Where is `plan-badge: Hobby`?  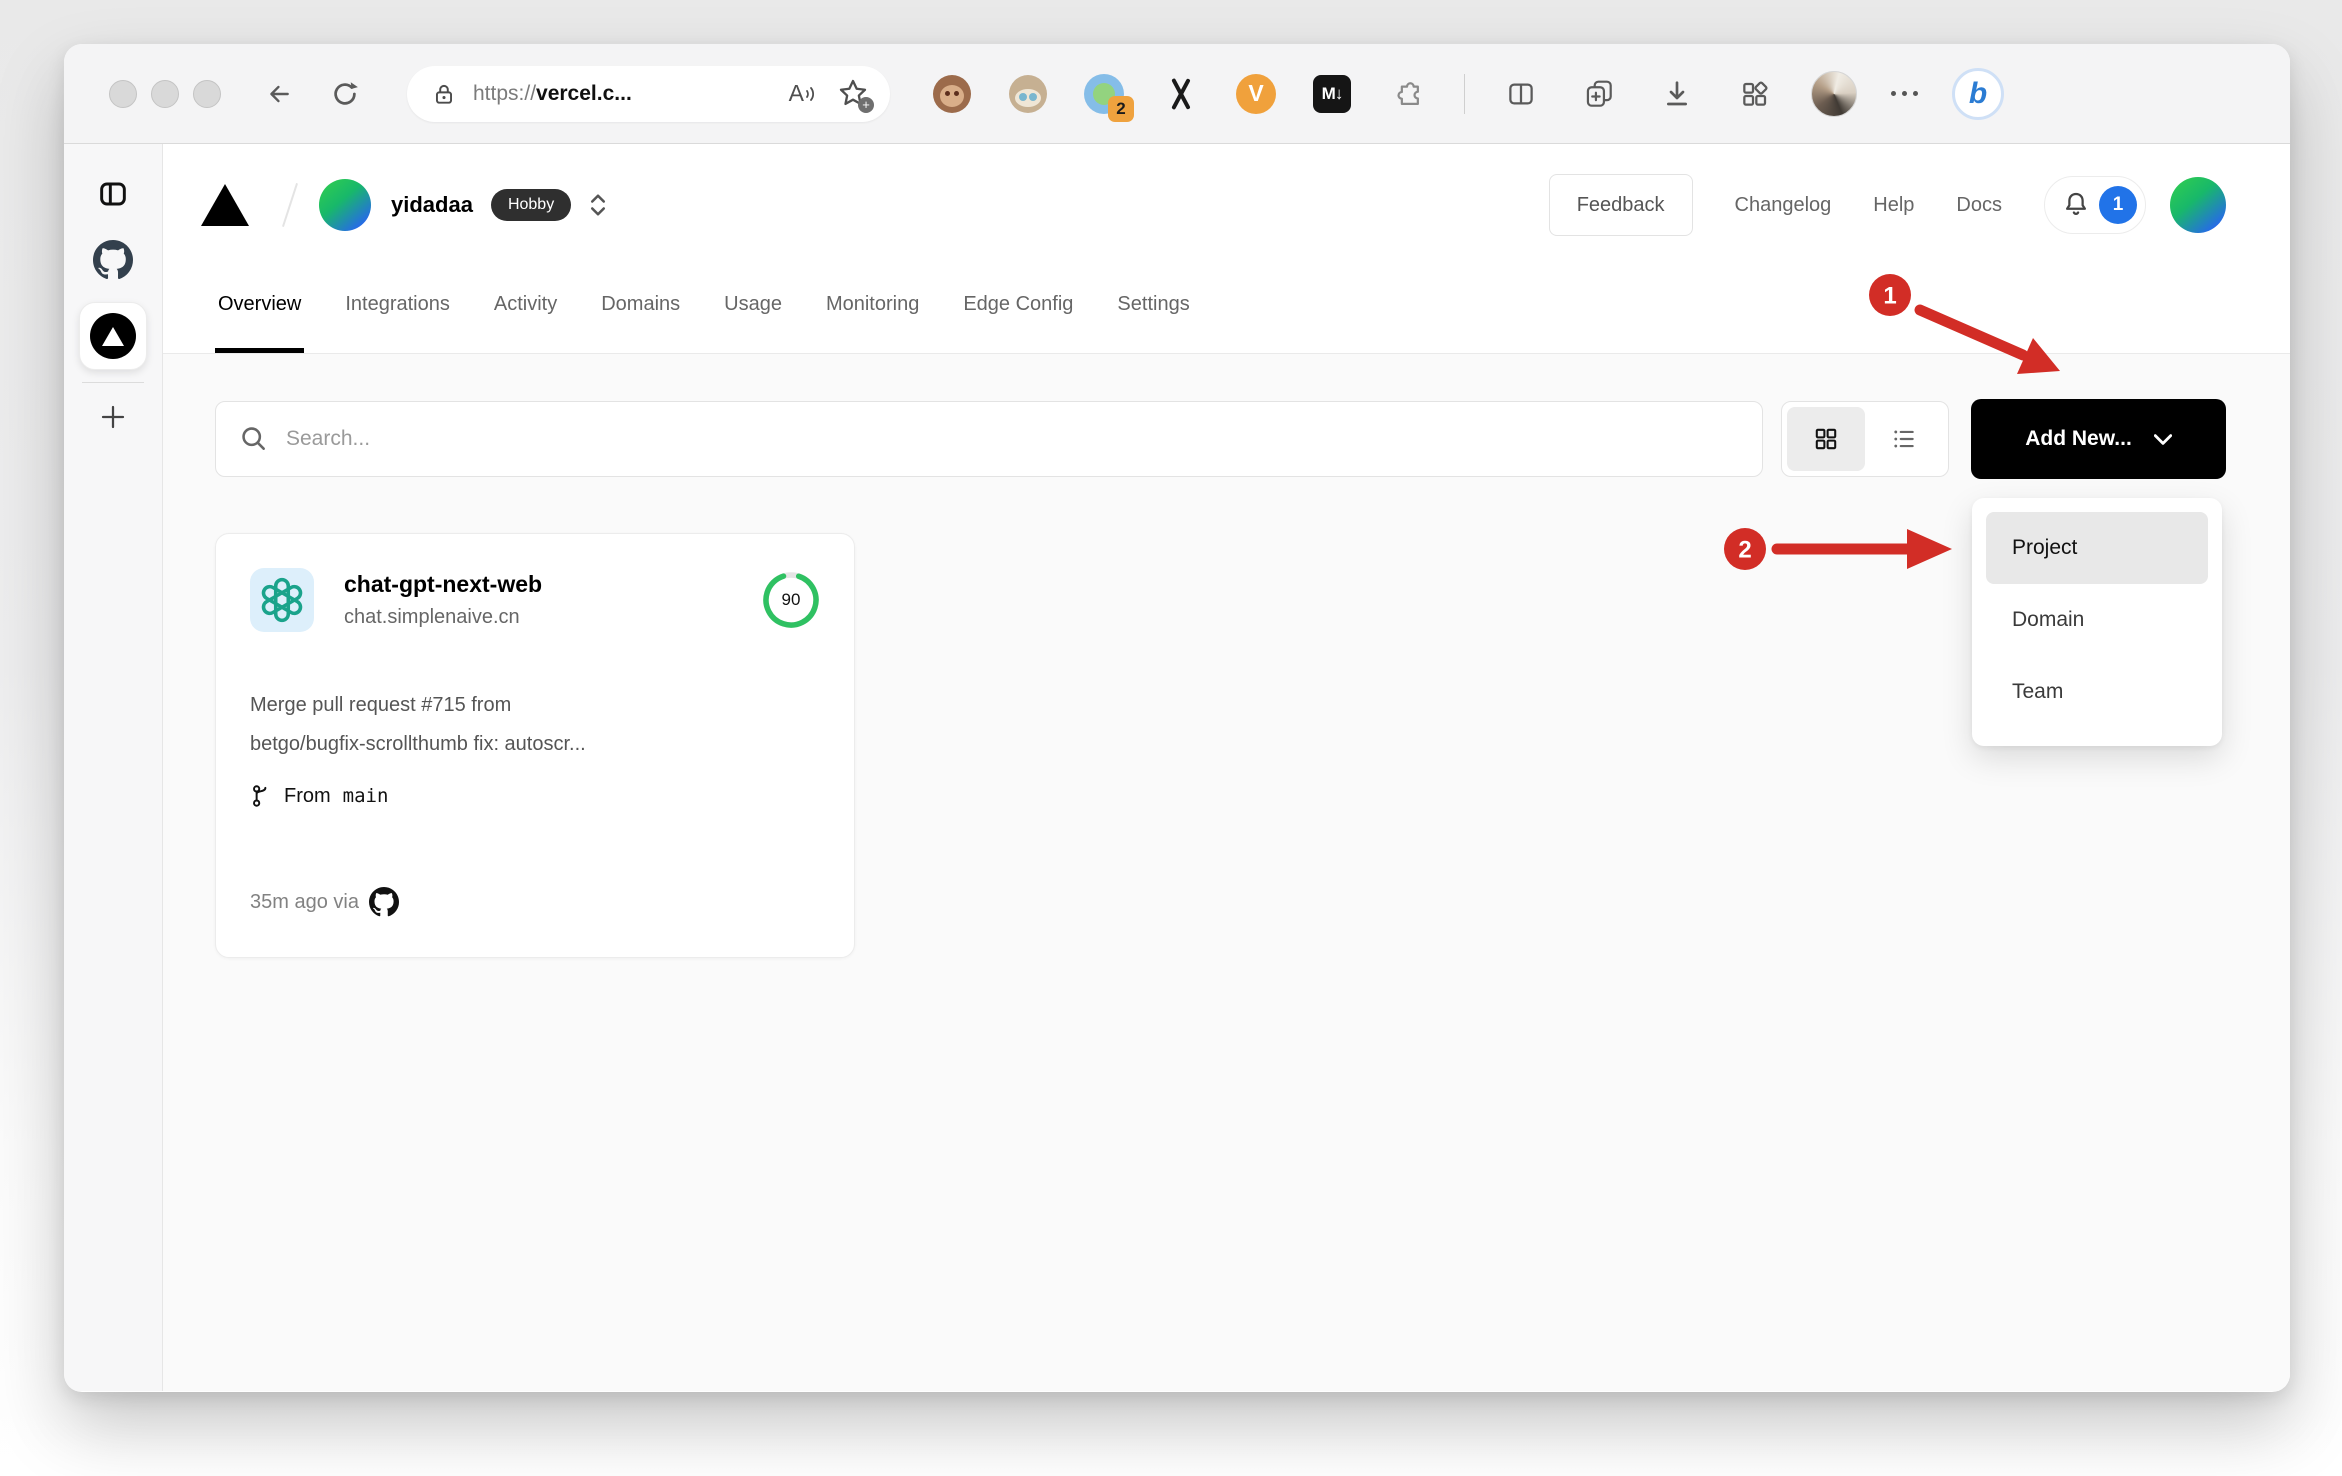
plan-badge: Hobby is located at coordinates (531, 205).